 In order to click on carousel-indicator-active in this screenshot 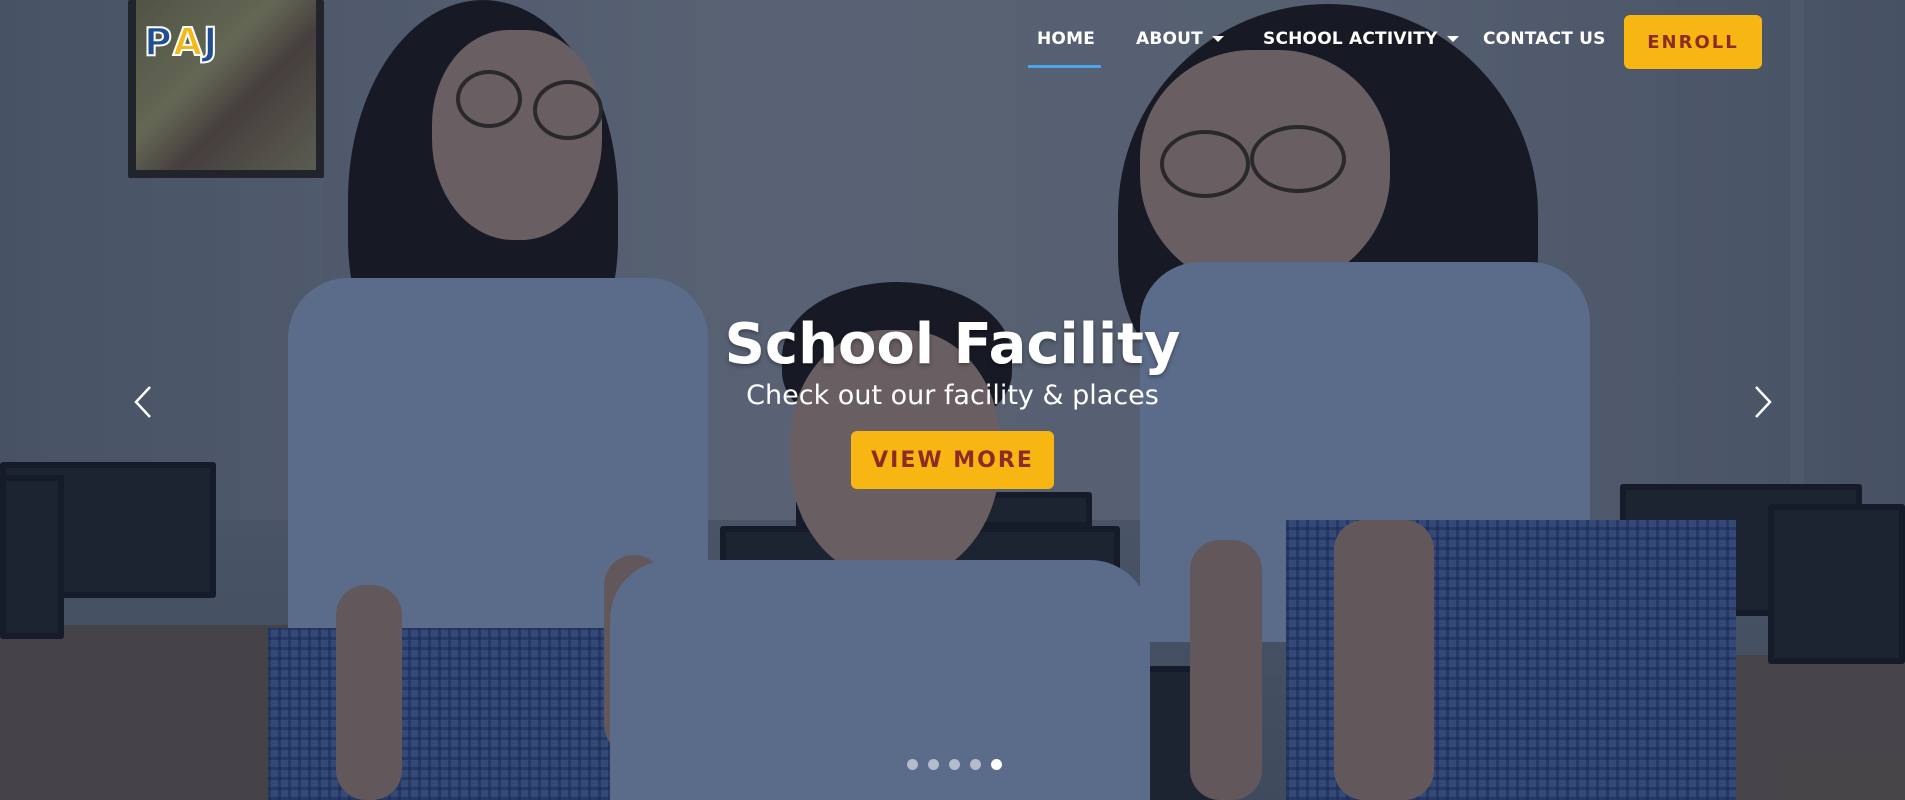, I will do `click(996, 764)`.